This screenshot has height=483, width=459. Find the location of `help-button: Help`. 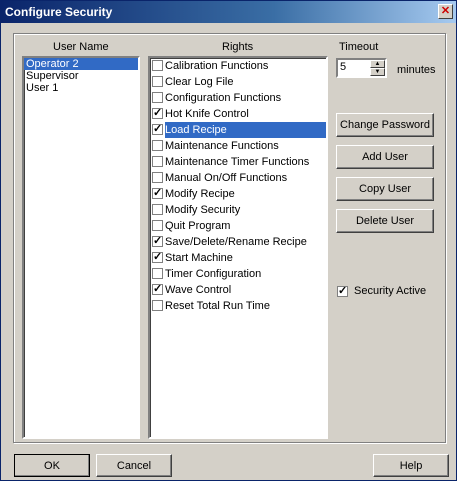

help-button: Help is located at coordinates (411, 465).